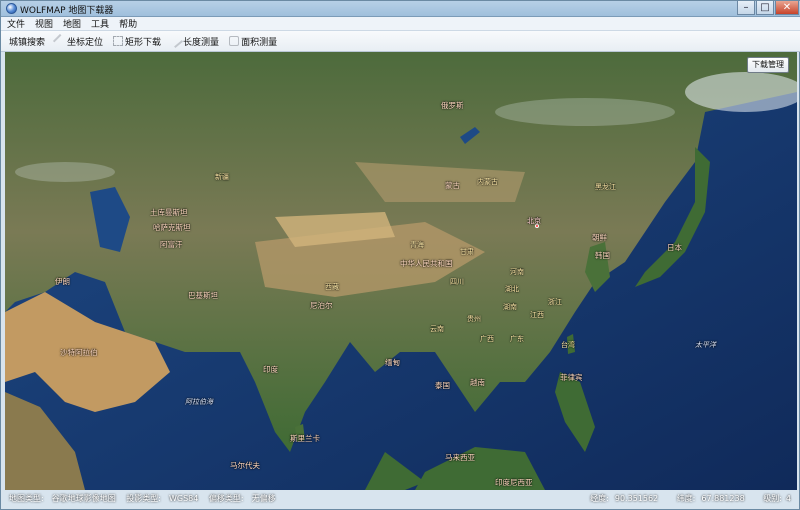 The image size is (800, 510). What do you see at coordinates (400, 24) in the screenshot?
I see `menu-bar: 文件 视图 地图 工具 帮助` at bounding box center [400, 24].